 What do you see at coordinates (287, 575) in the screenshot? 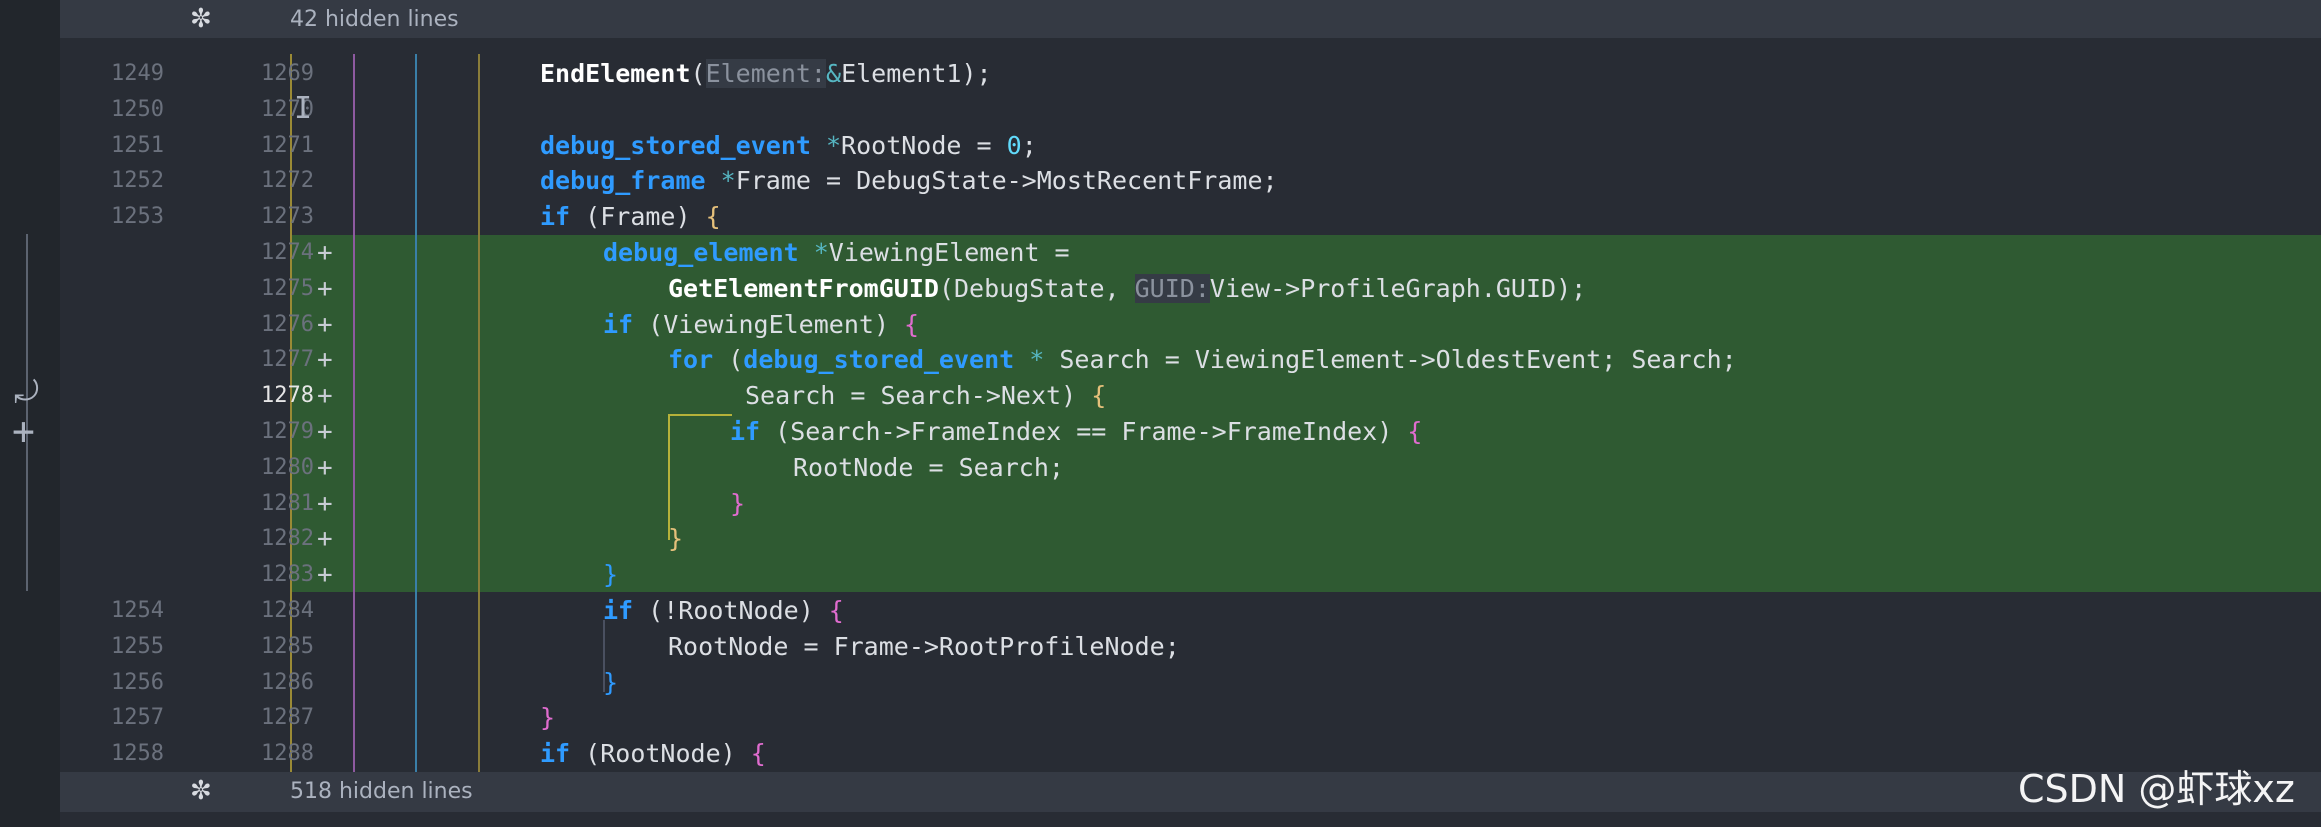
I see `new-line-number: 1283` at bounding box center [287, 575].